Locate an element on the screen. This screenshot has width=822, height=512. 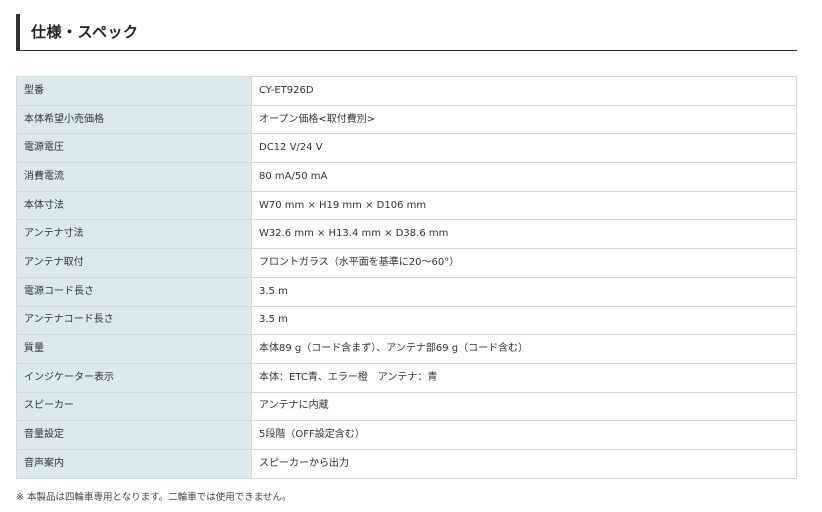
spec-label: 消費電流 is located at coordinates (134, 177).